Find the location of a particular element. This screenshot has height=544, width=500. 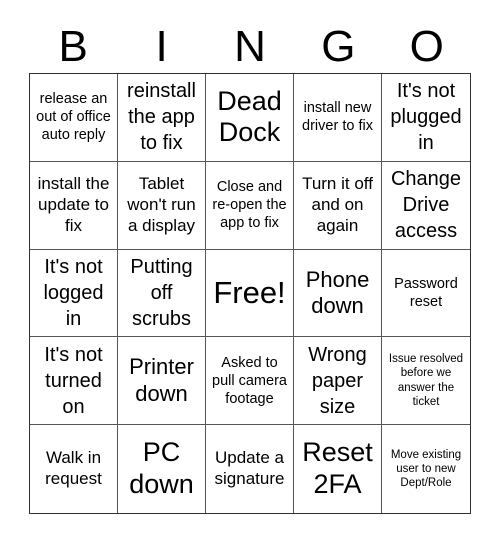

bingo-cell: It's not turned on is located at coordinates (74, 381).